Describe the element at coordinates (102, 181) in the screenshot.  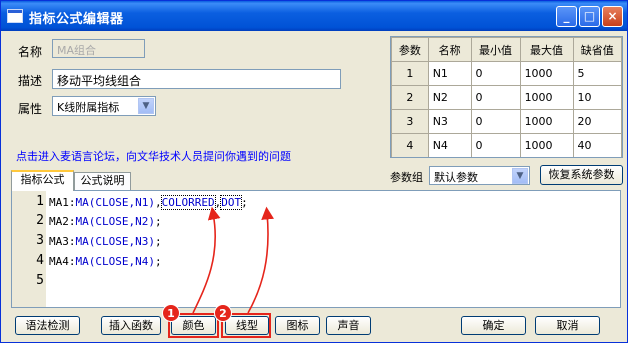
I see `tab-description: 公式说明` at that location.